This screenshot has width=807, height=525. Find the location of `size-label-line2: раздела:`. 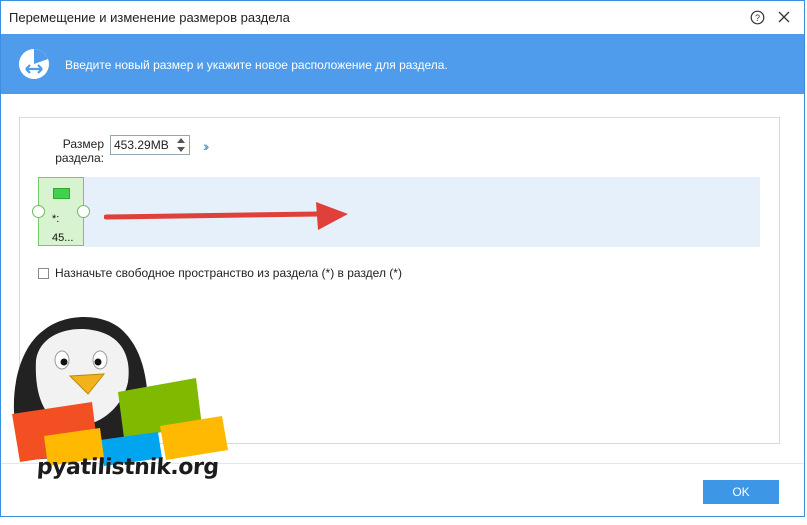

size-label-line2: раздела: is located at coordinates (79, 158).